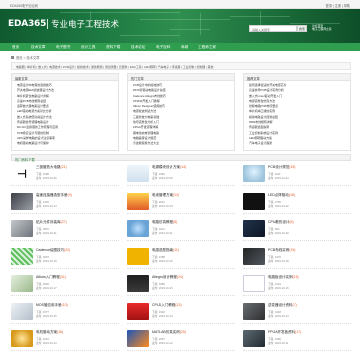 Image resolution: width=360 pixels, height=360 pixels. Describe the element at coordinates (338, 5) in the screenshot. I see `top-bar-user-links: 登录 | 注册 | 帮助` at that location.